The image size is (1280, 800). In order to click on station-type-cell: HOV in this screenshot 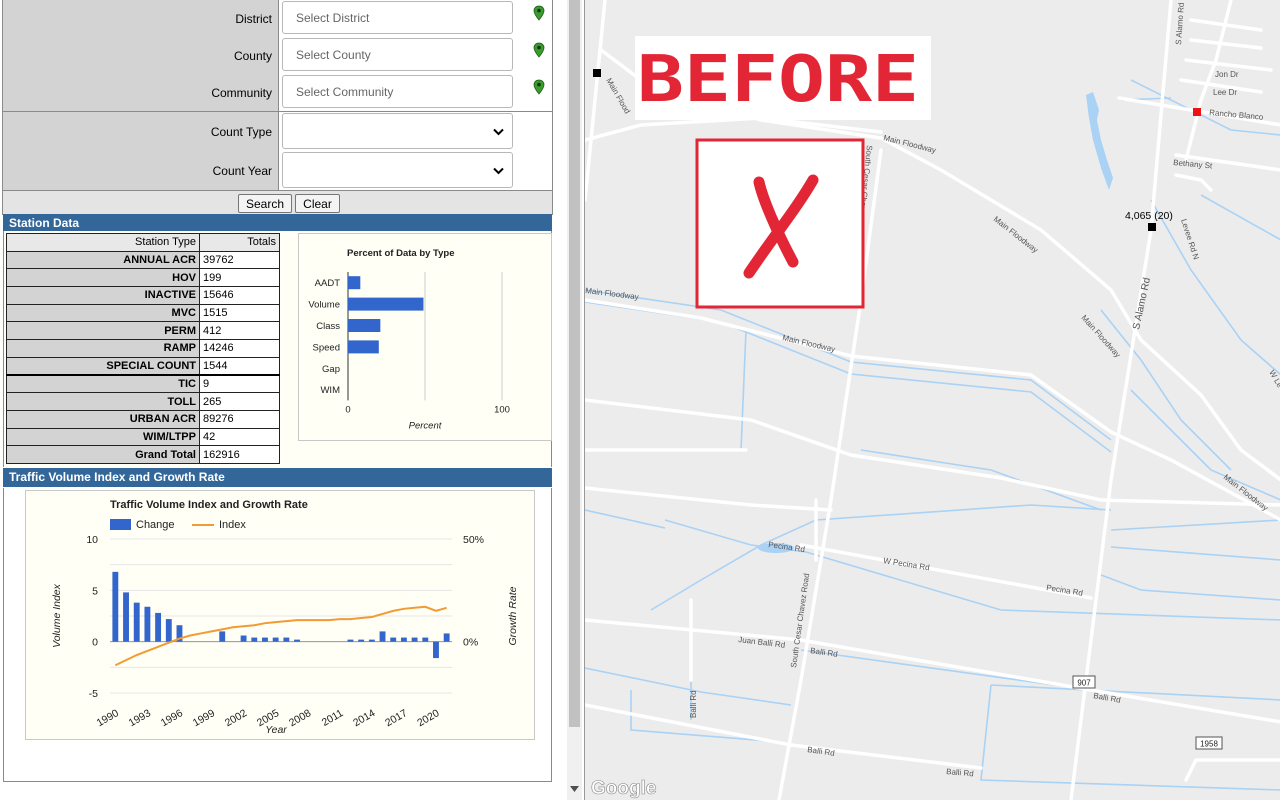, I will do `click(103, 278)`.